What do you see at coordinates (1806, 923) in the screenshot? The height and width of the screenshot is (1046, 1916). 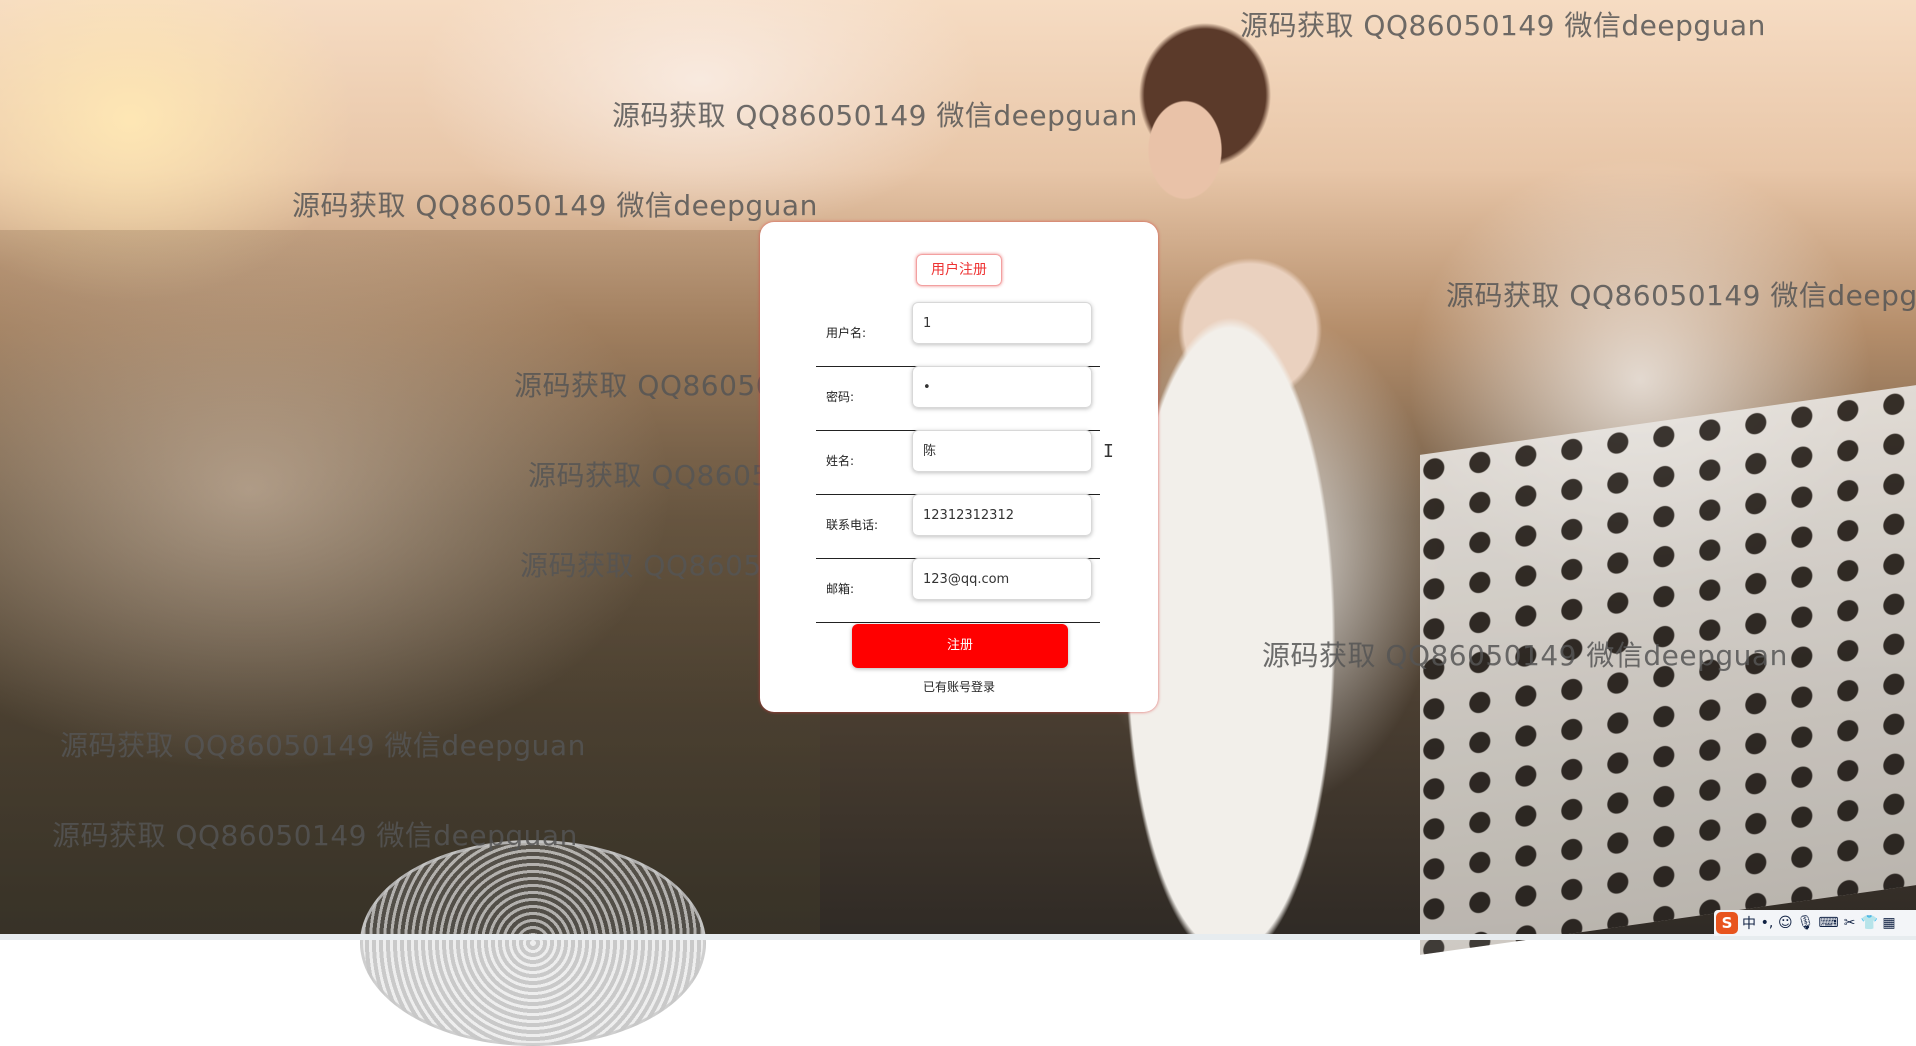 I see `mic-icon: 🎙` at bounding box center [1806, 923].